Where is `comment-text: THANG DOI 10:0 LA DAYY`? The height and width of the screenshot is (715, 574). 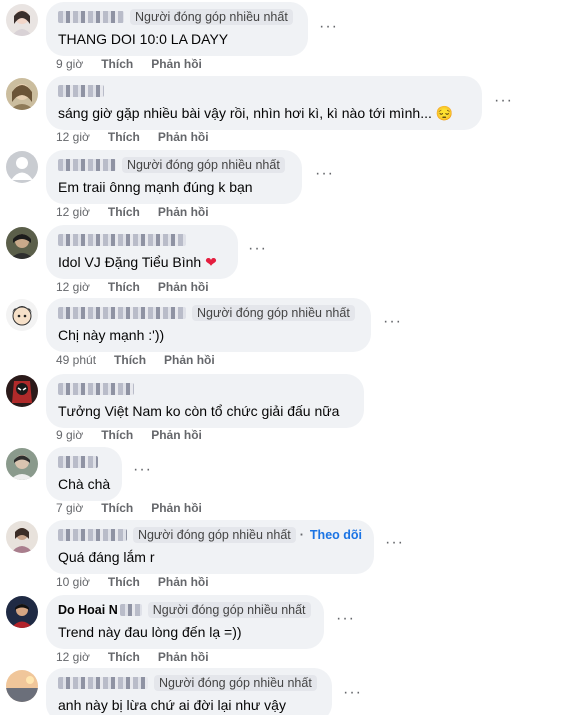
comment-text: THANG DOI 10:0 LA DAYY is located at coordinates (143, 39).